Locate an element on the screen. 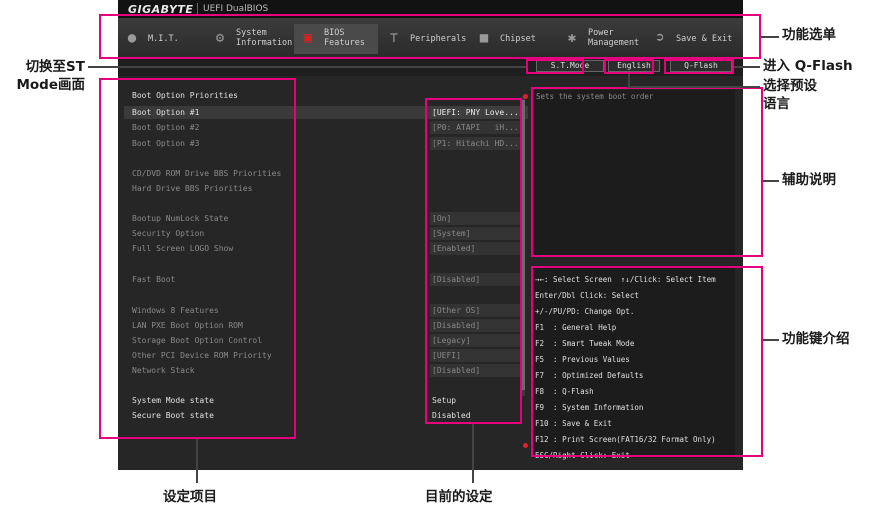 The height and width of the screenshot is (515, 893). qflash-callout-box is located at coordinates (699, 66).